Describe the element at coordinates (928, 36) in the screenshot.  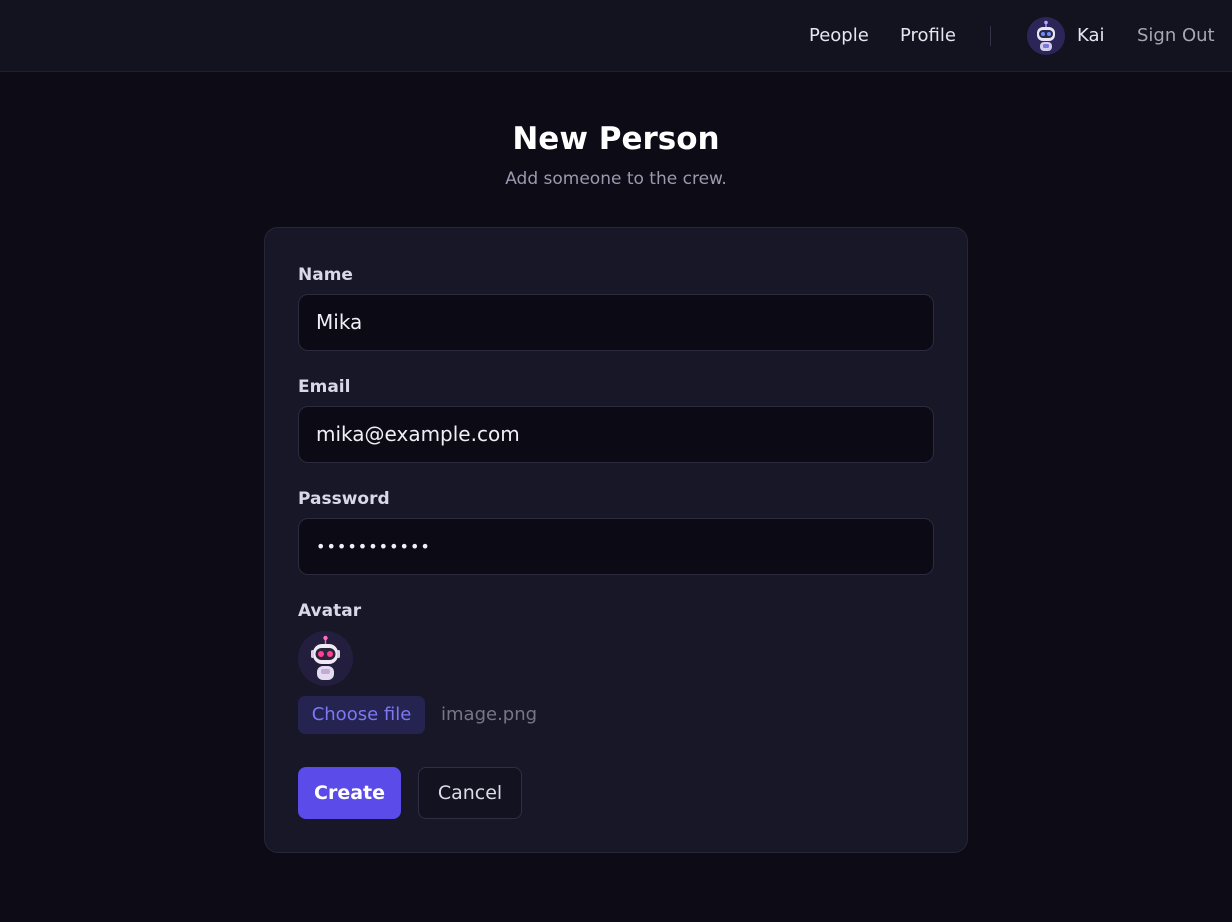
I see `nav-profile-link: Profile` at that location.